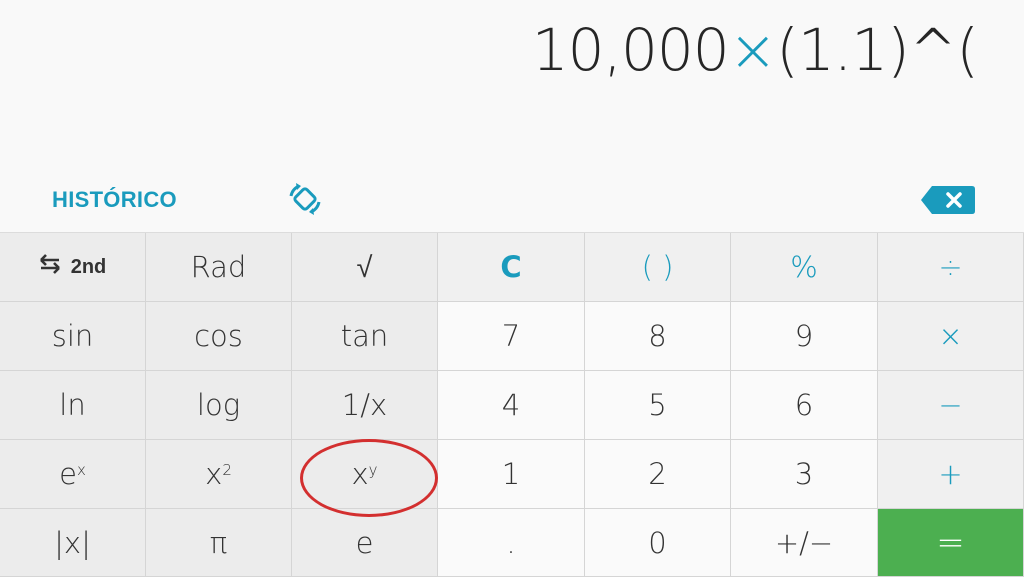  I want to click on expression-rest: (1.1)^(, so click(877, 50).